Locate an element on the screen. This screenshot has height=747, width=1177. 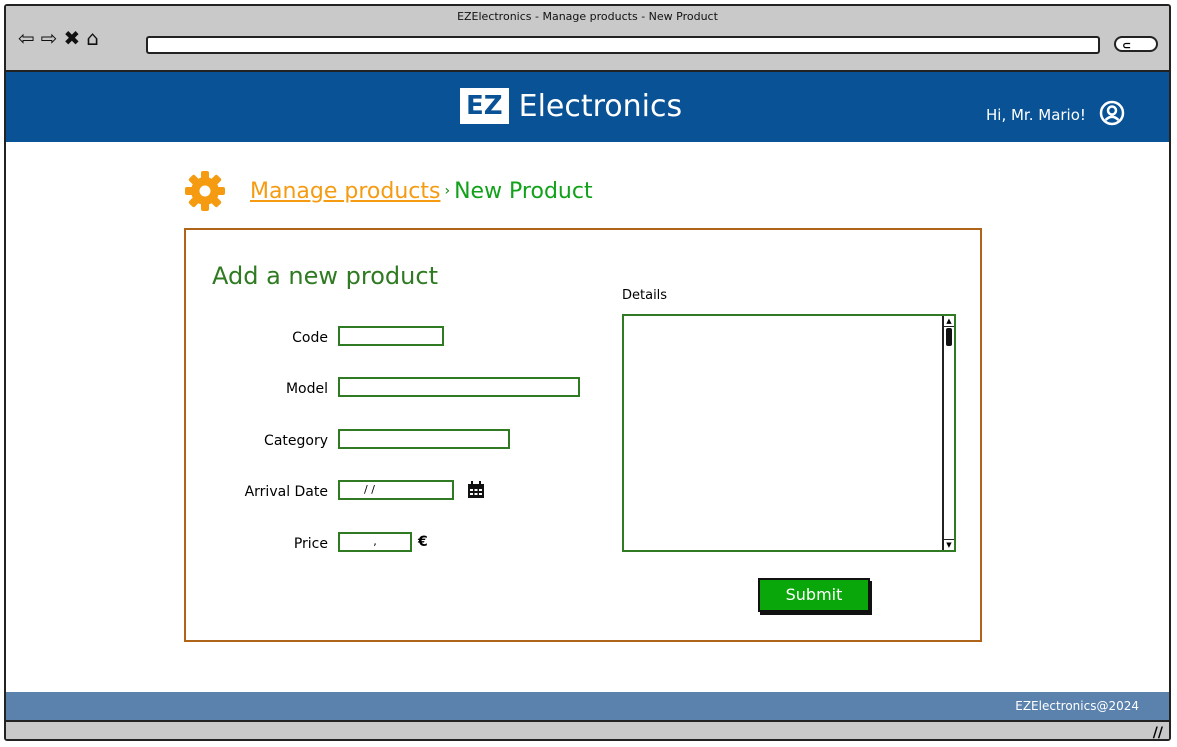
category-label: Category is located at coordinates (296, 441).